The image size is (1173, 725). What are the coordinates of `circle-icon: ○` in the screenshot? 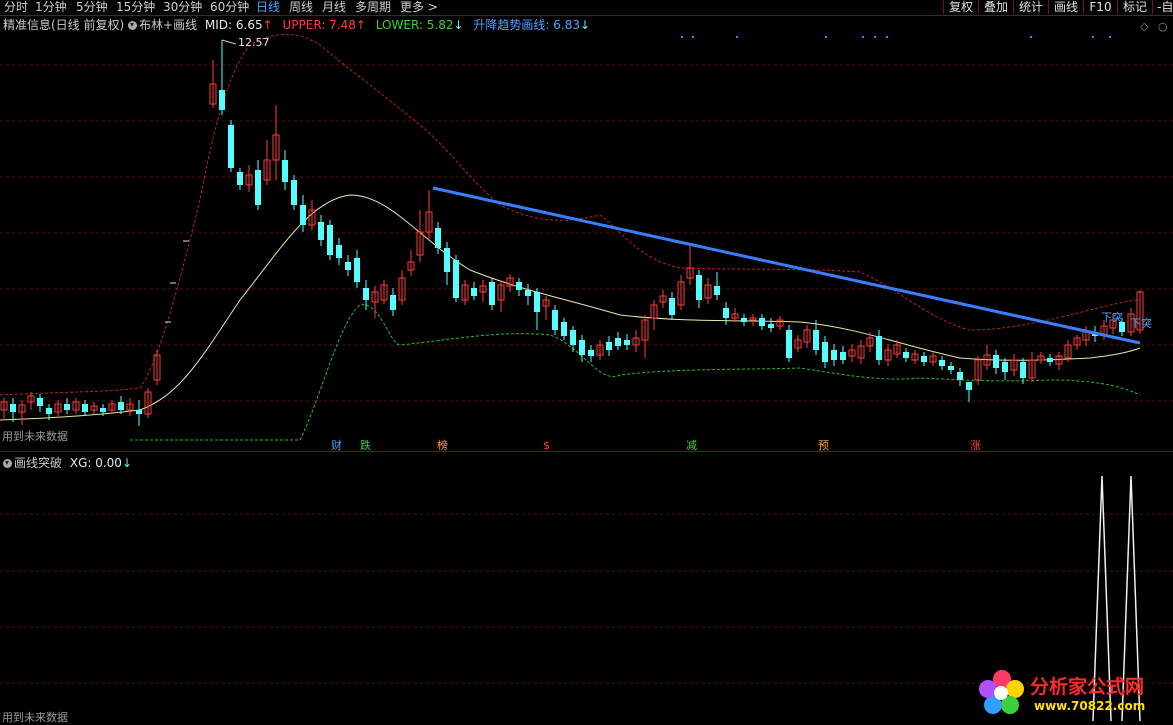 It's located at (1163, 26).